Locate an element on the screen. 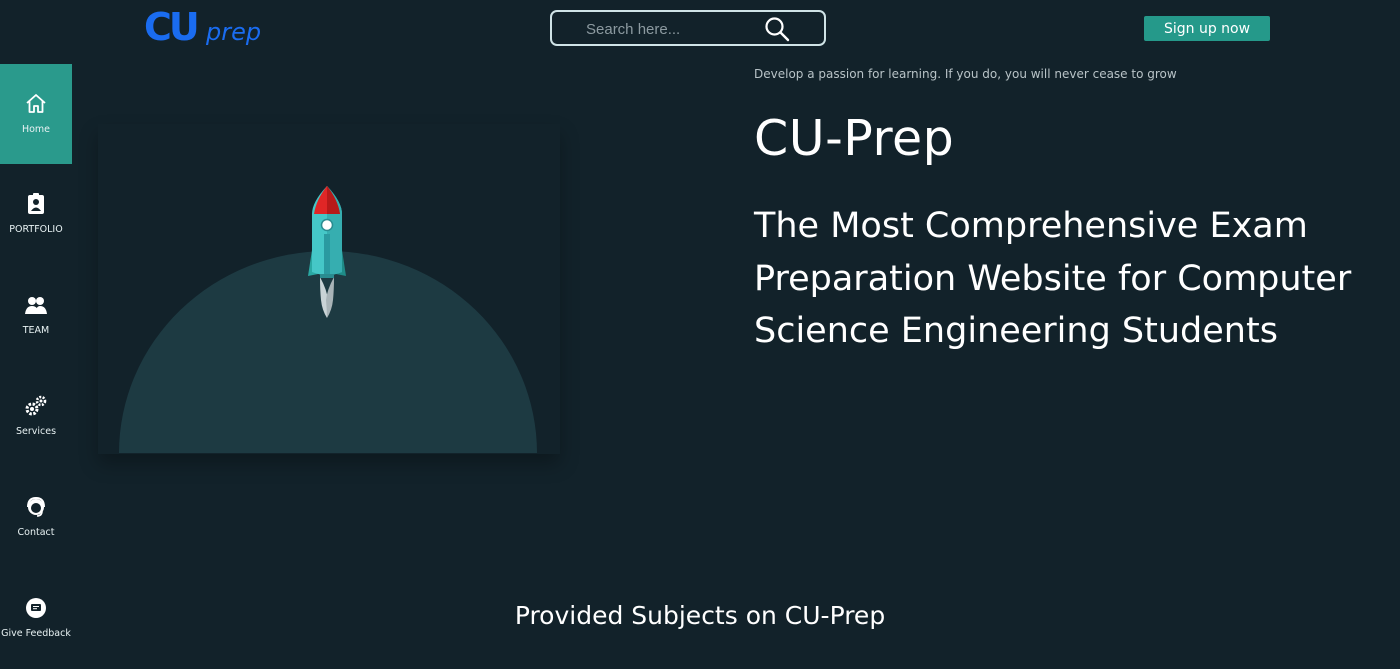 Image resolution: width=1400 pixels, height=669 pixels. sidebar-item-team: TEAM is located at coordinates (36, 315).